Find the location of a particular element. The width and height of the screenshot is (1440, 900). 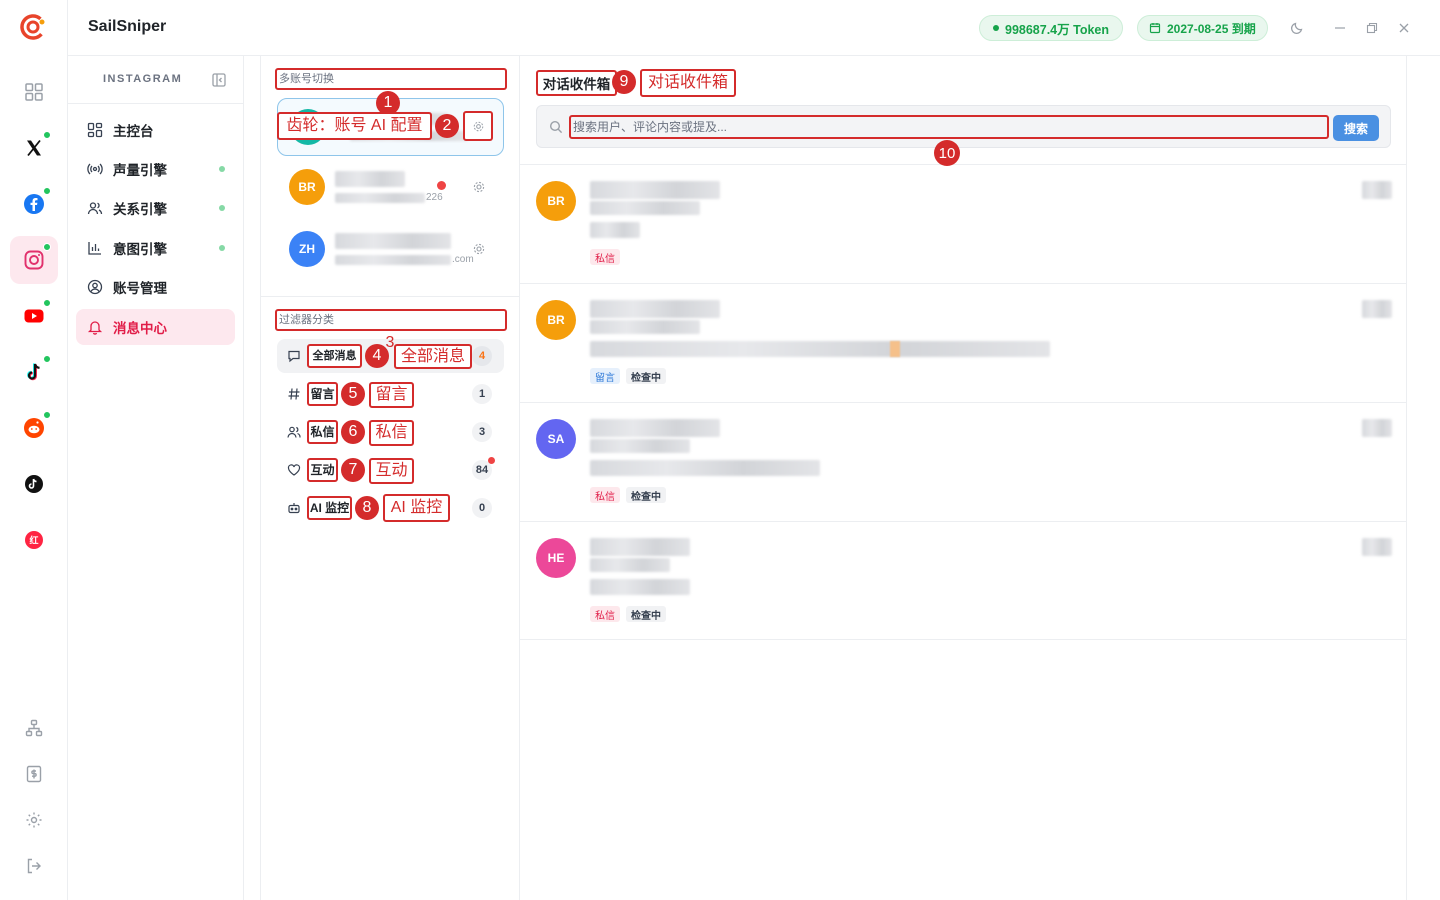

avatar: ZH is located at coordinates (307, 249).